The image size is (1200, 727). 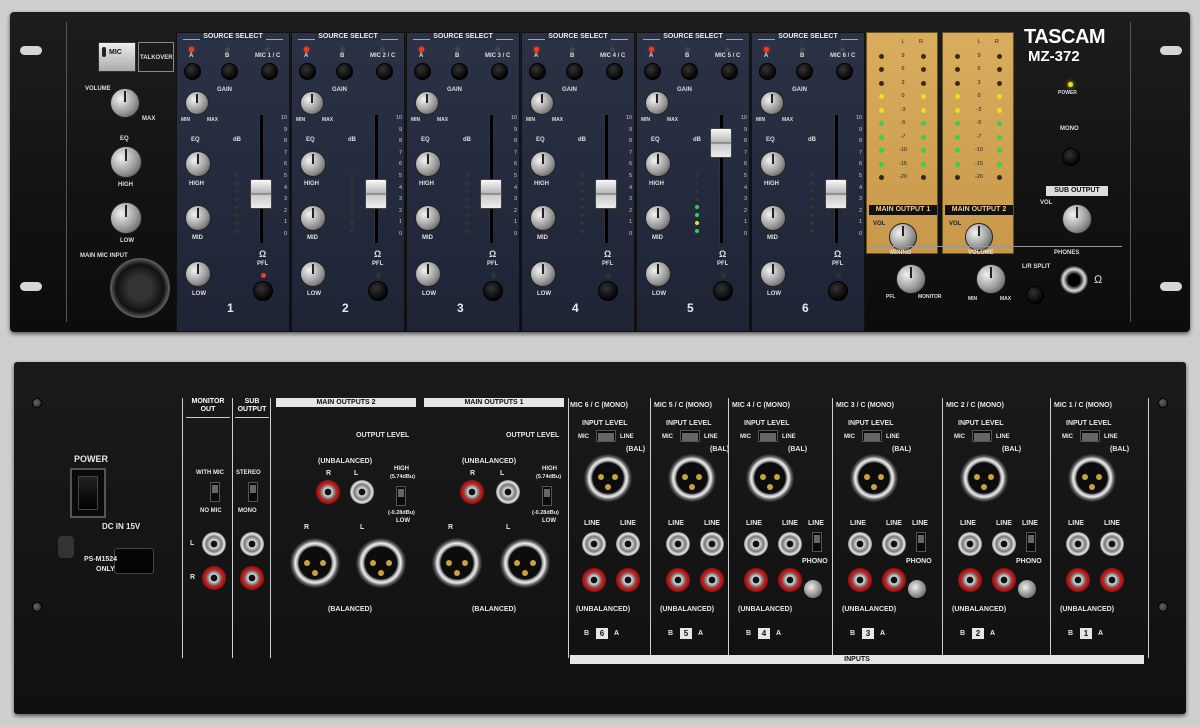 I want to click on sub-output-vol-knob, so click(x=1077, y=219).